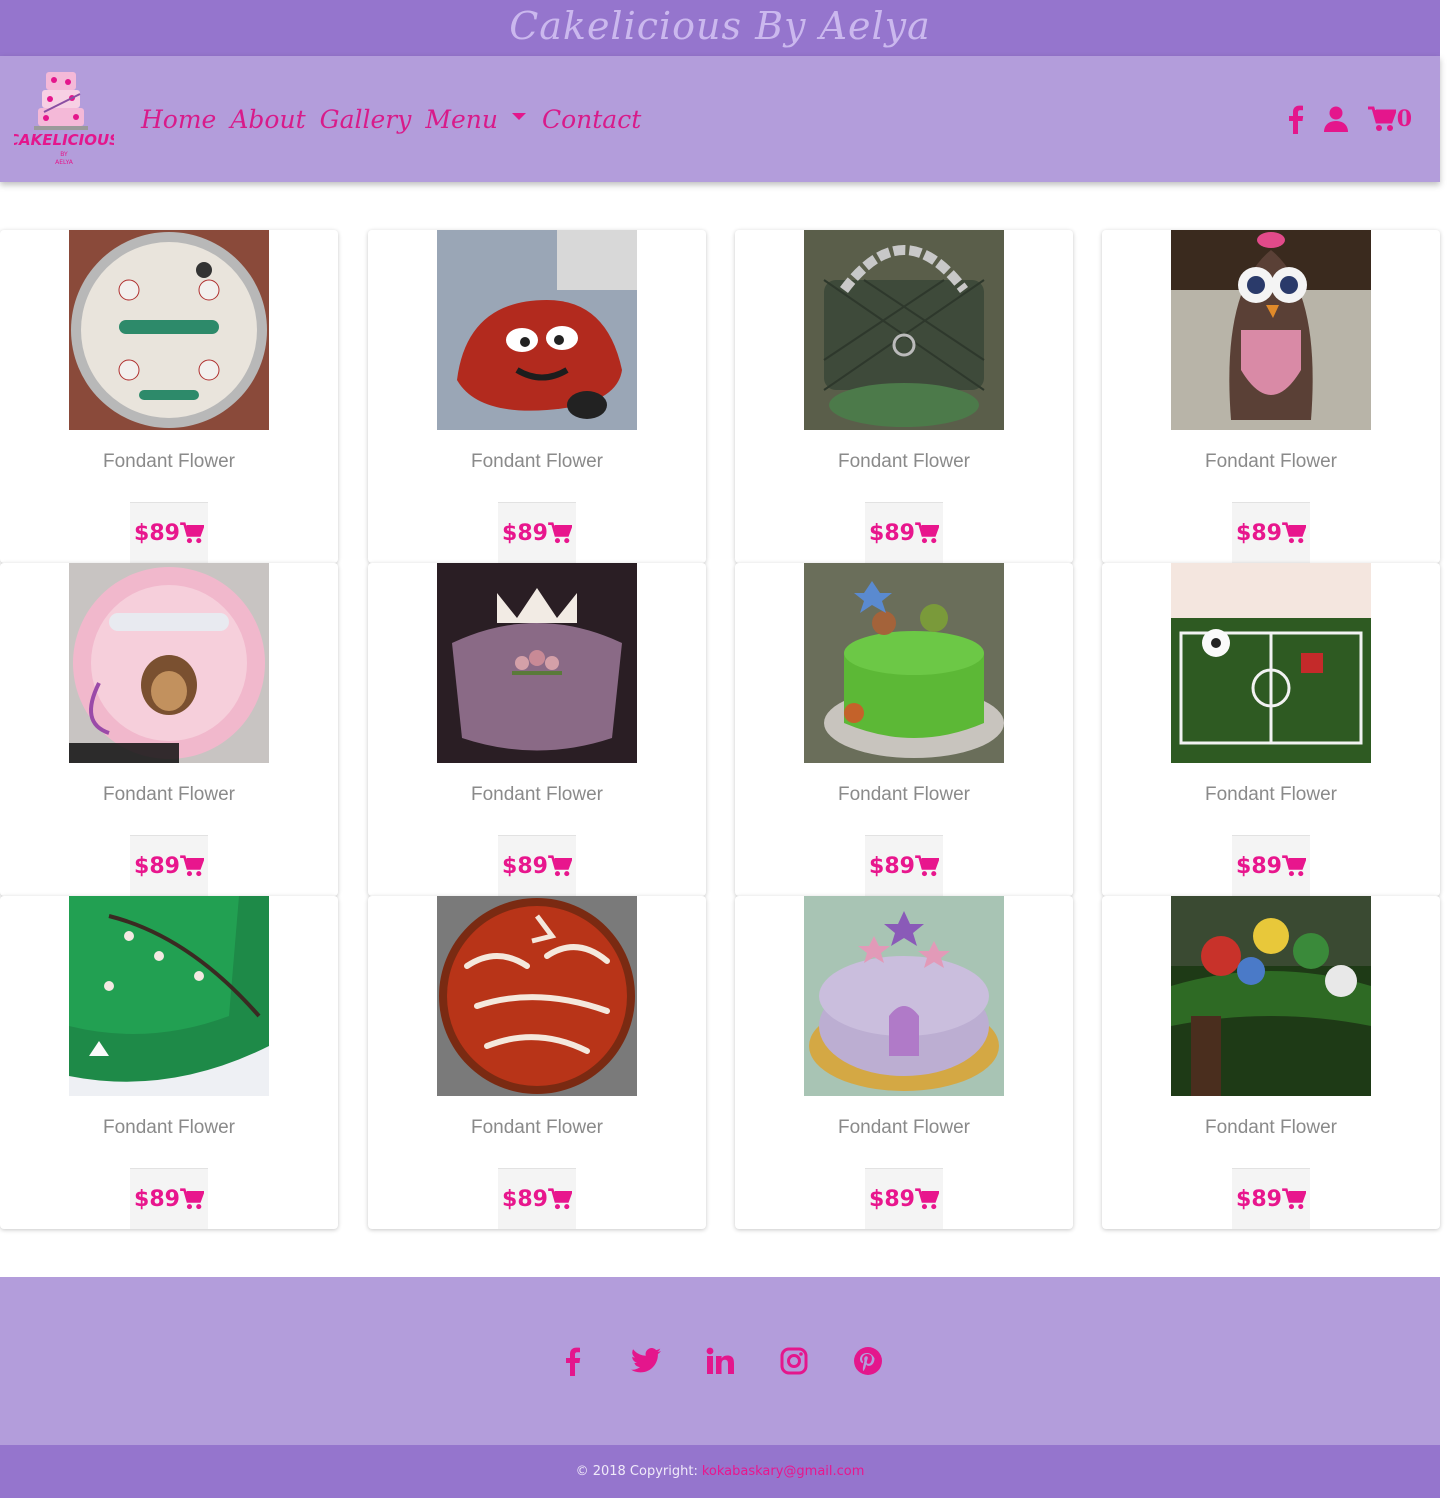  Describe the element at coordinates (591, 119) in the screenshot. I see `nav-contact: Contact` at that location.